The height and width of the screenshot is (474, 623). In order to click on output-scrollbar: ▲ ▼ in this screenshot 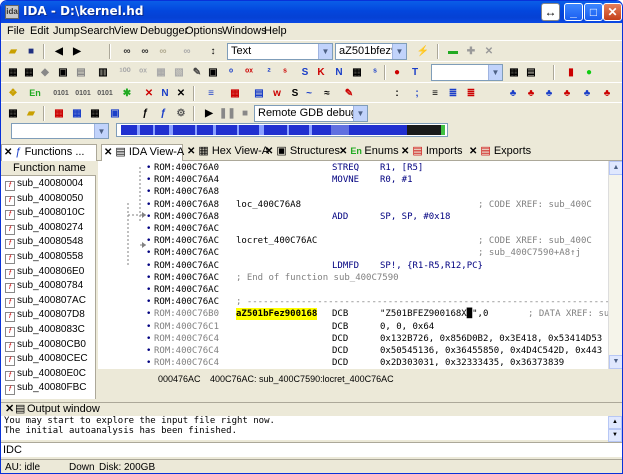, I will do `click(615, 429)`.